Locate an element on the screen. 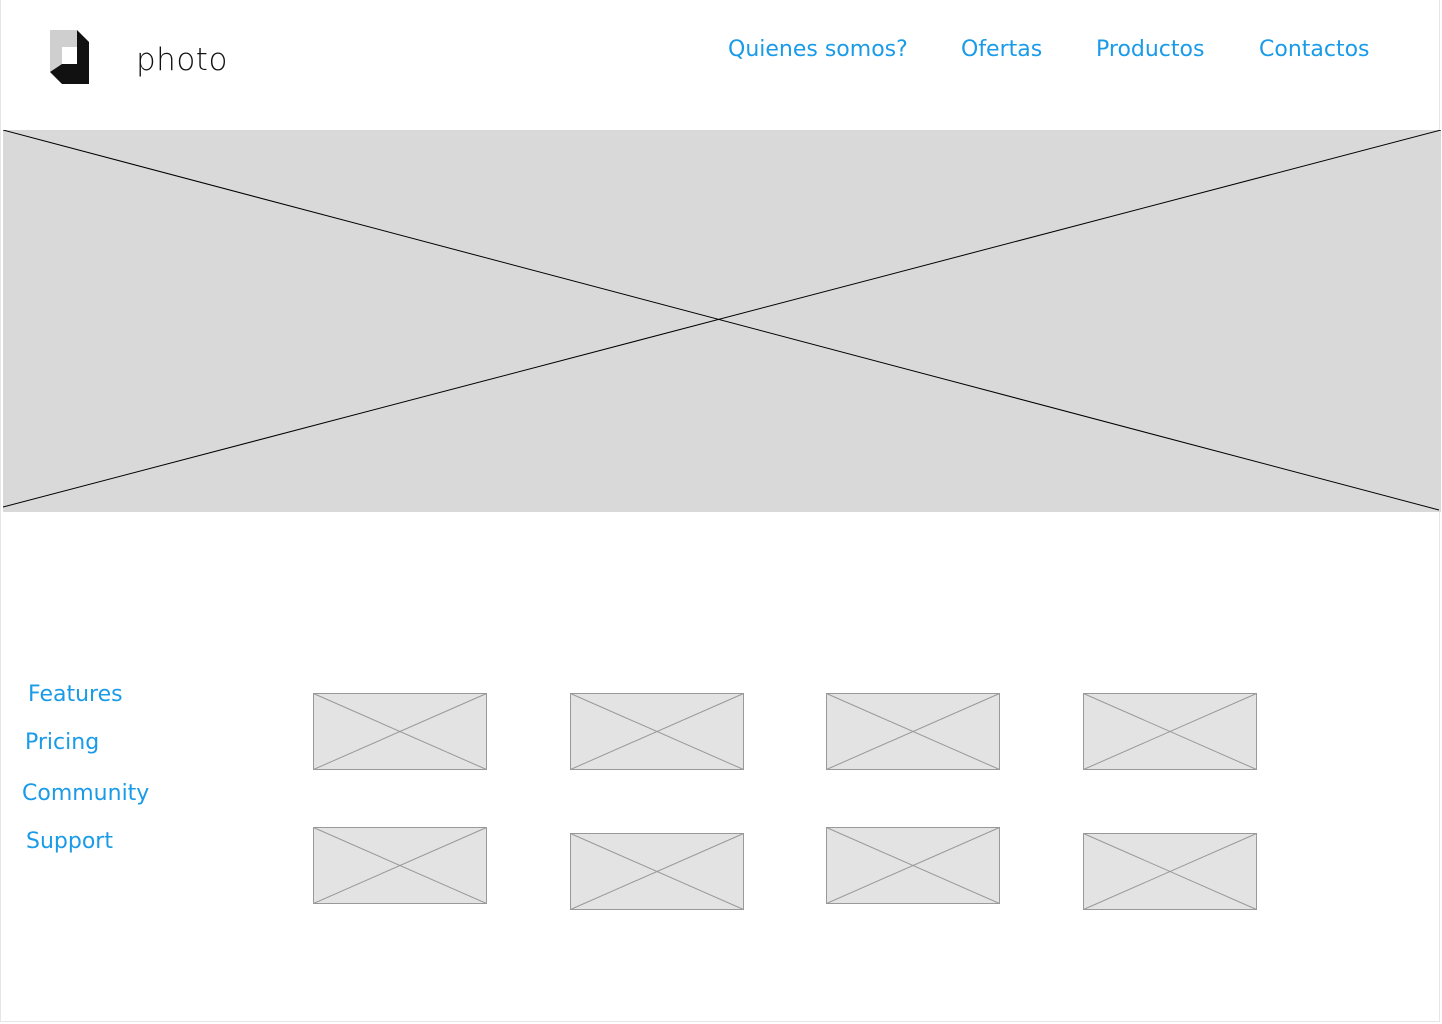 This screenshot has height=1024, width=1442. nav-link-productos: Productos is located at coordinates (1150, 50).